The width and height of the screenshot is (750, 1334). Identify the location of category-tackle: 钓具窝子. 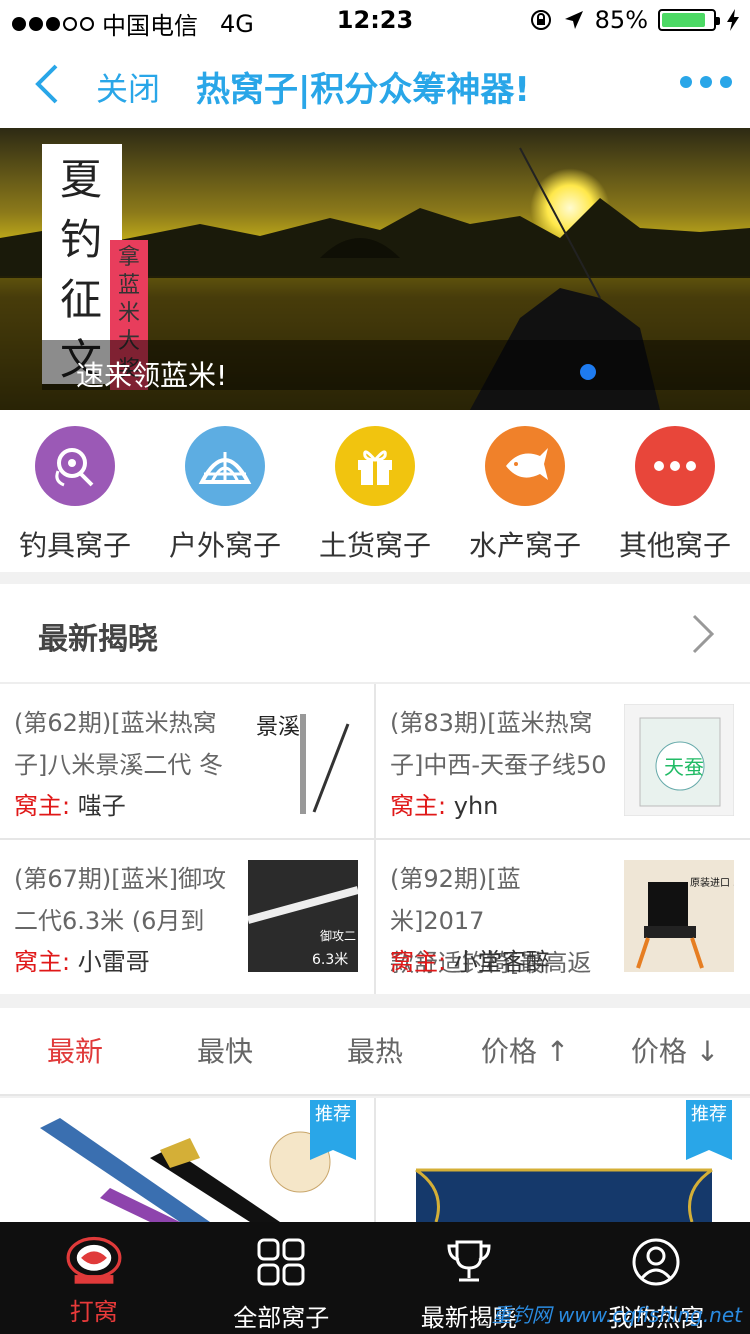
(75, 491).